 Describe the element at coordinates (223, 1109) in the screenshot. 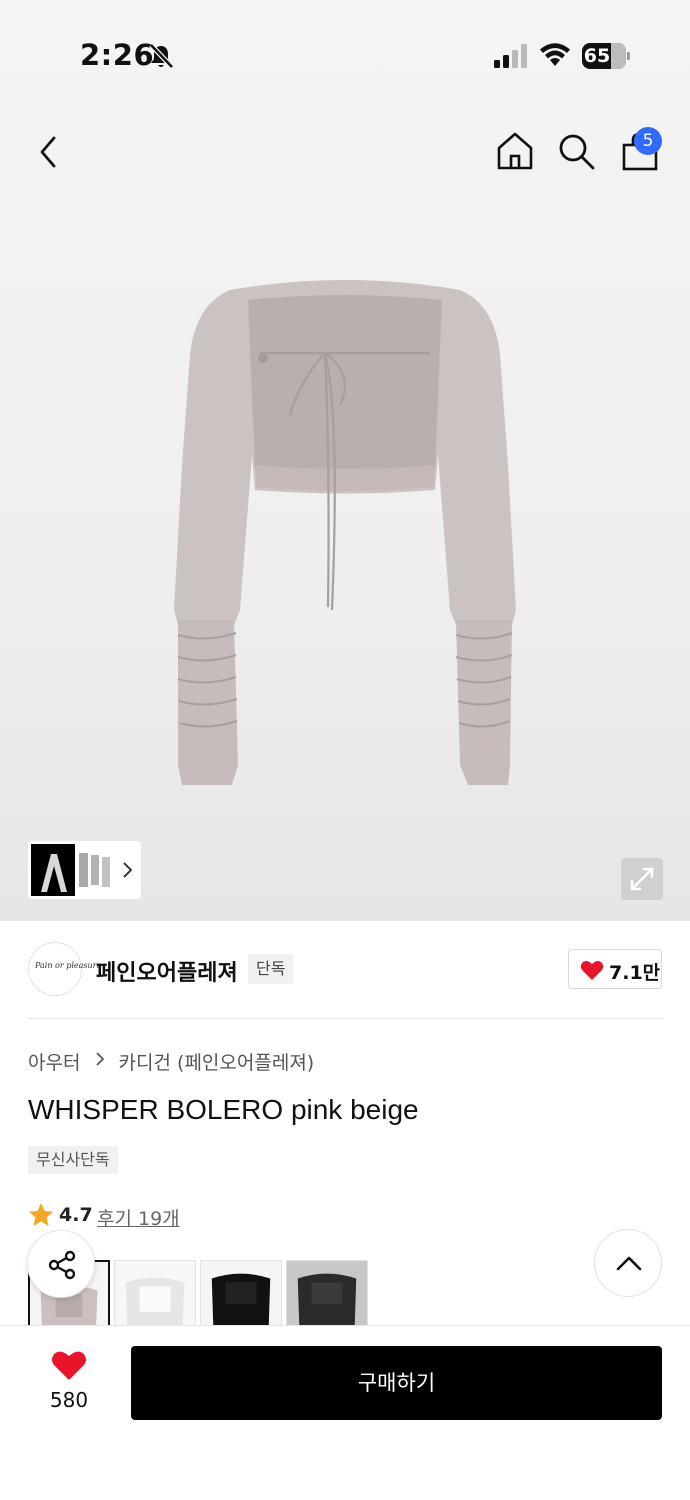

I see `product-title: WHISPER BOLERO pink beige` at that location.